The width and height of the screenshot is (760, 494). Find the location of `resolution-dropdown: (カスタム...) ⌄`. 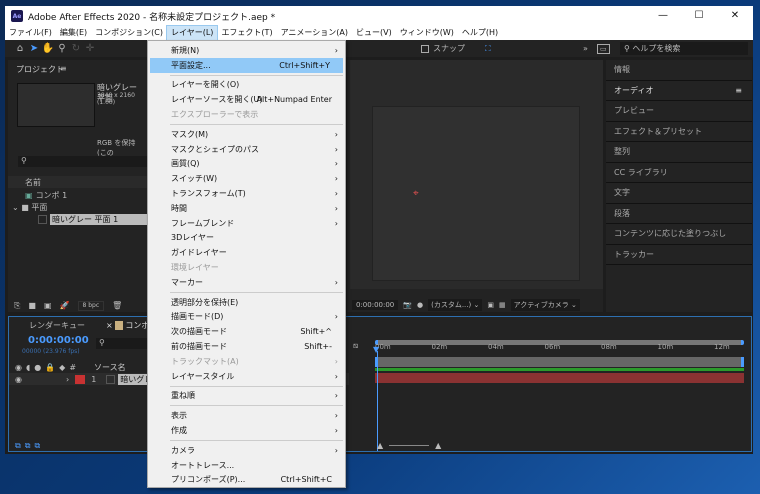

resolution-dropdown: (カスタム...) ⌄ is located at coordinates (455, 305).